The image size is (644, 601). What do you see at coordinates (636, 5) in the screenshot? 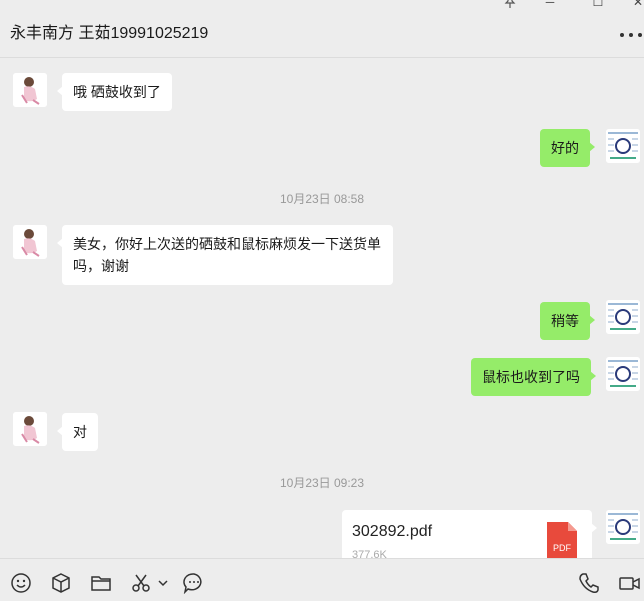
I see `close-button: ✕` at bounding box center [636, 5].